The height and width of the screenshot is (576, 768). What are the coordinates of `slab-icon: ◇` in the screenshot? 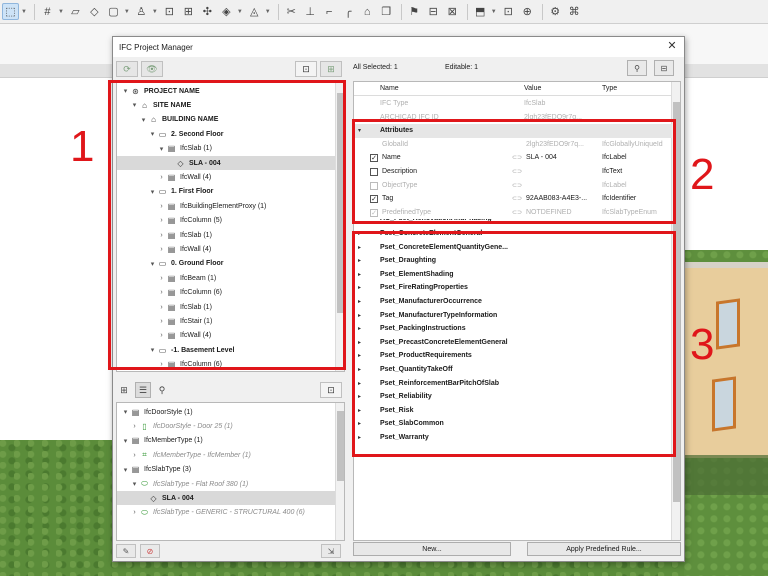 It's located at (94, 11).